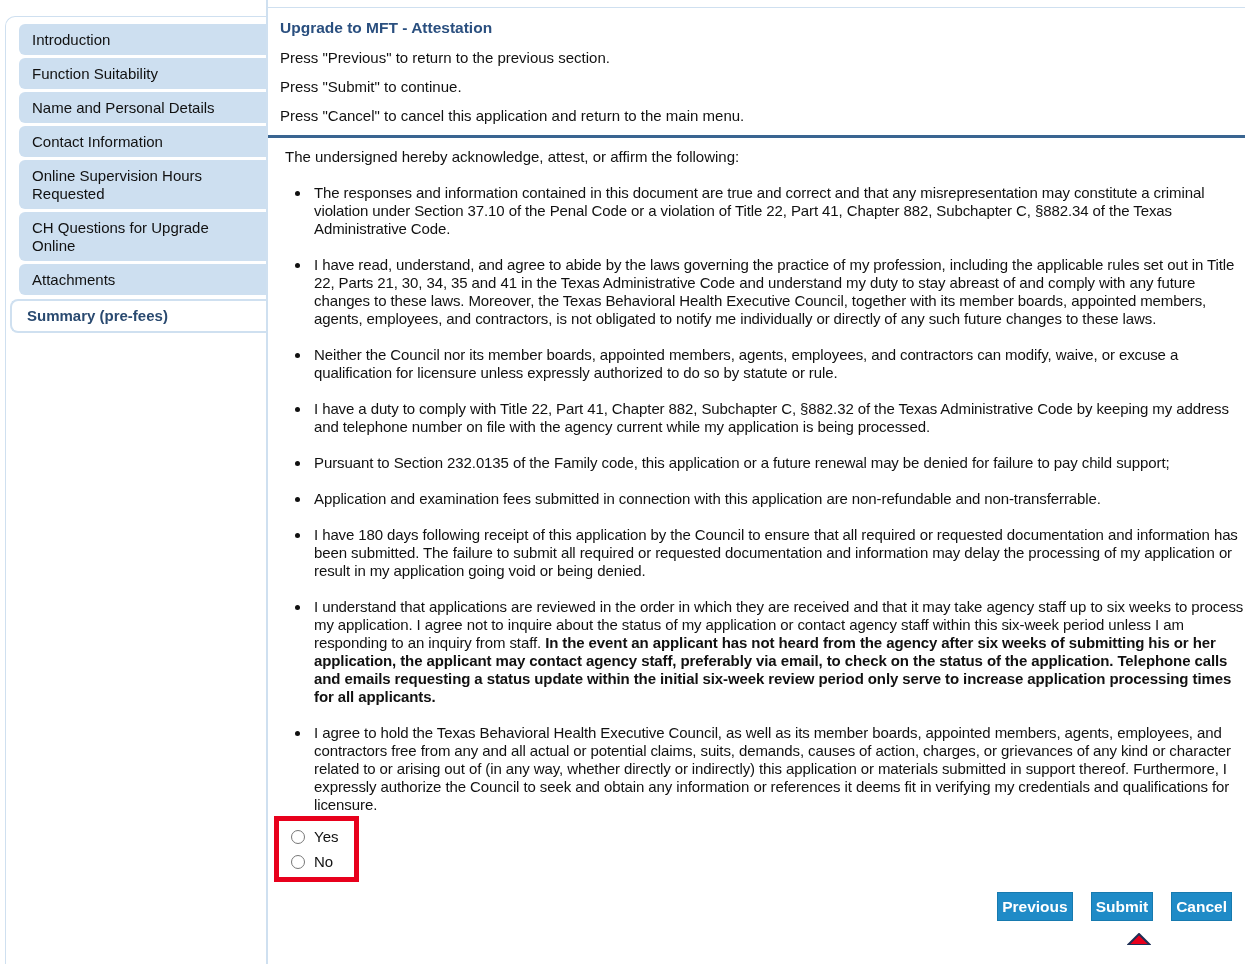 Image resolution: width=1245 pixels, height=964 pixels. Describe the element at coordinates (142, 73) in the screenshot. I see `sidebar-item: Function Suitability` at that location.